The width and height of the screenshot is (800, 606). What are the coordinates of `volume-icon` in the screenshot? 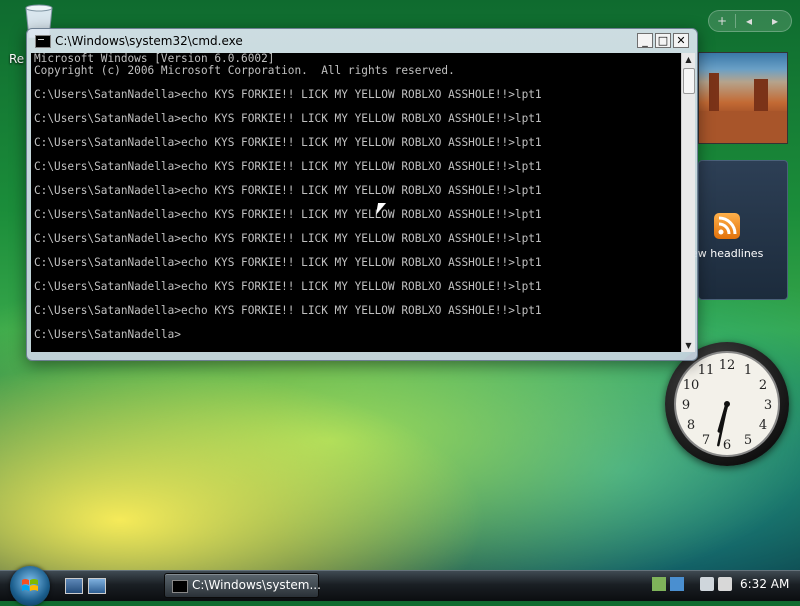 It's located at (725, 584).